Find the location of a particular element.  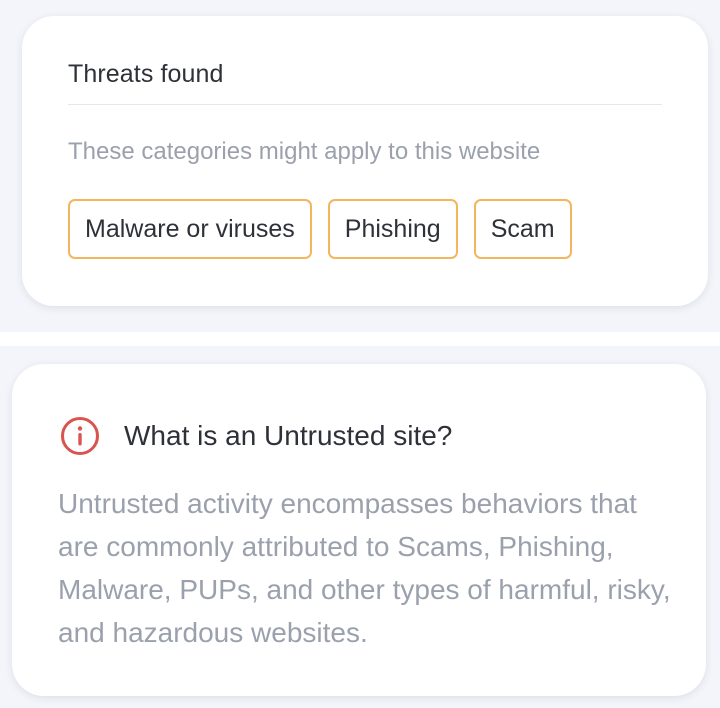

category-chip-phishing: Phishing is located at coordinates (392, 229).